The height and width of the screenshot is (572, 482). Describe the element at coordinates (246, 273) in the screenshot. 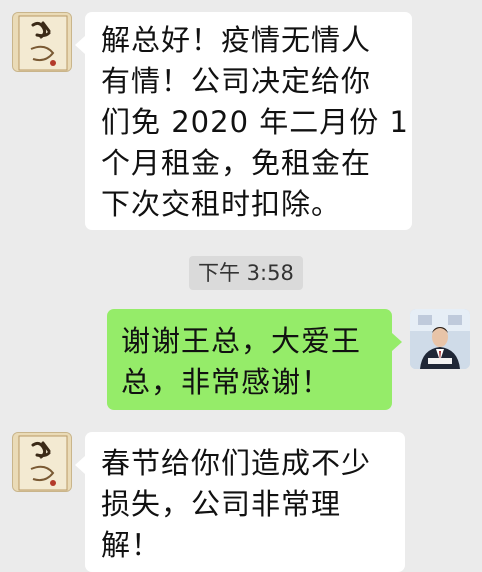

I see `message-timestamp: 下午 3:58` at that location.